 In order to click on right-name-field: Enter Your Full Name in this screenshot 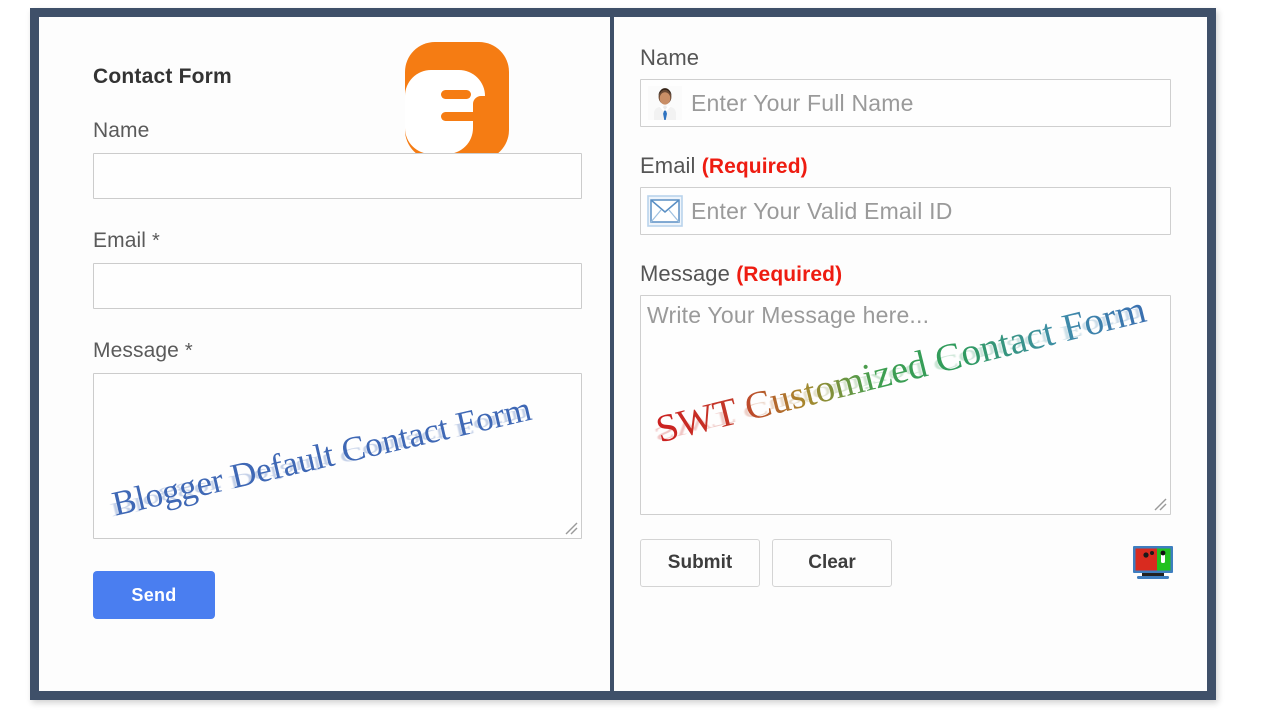, I will do `click(905, 103)`.